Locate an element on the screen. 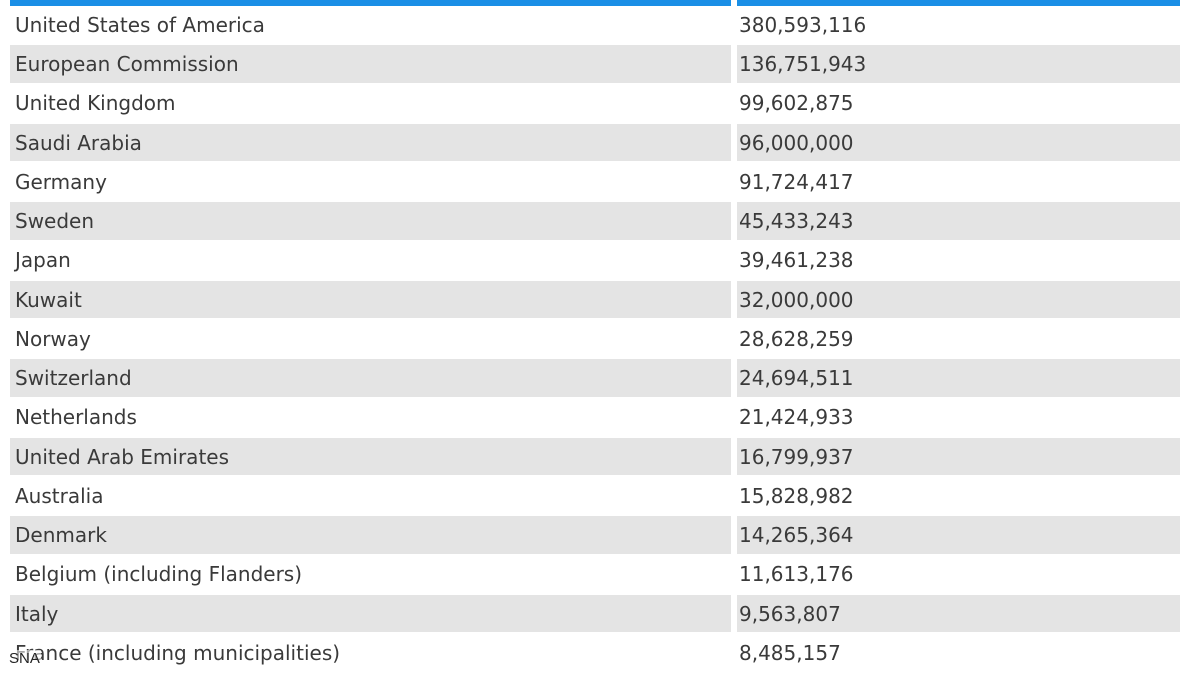 The width and height of the screenshot is (1200, 676). table-row: Switzerland 24,694,511 is located at coordinates (595, 378).